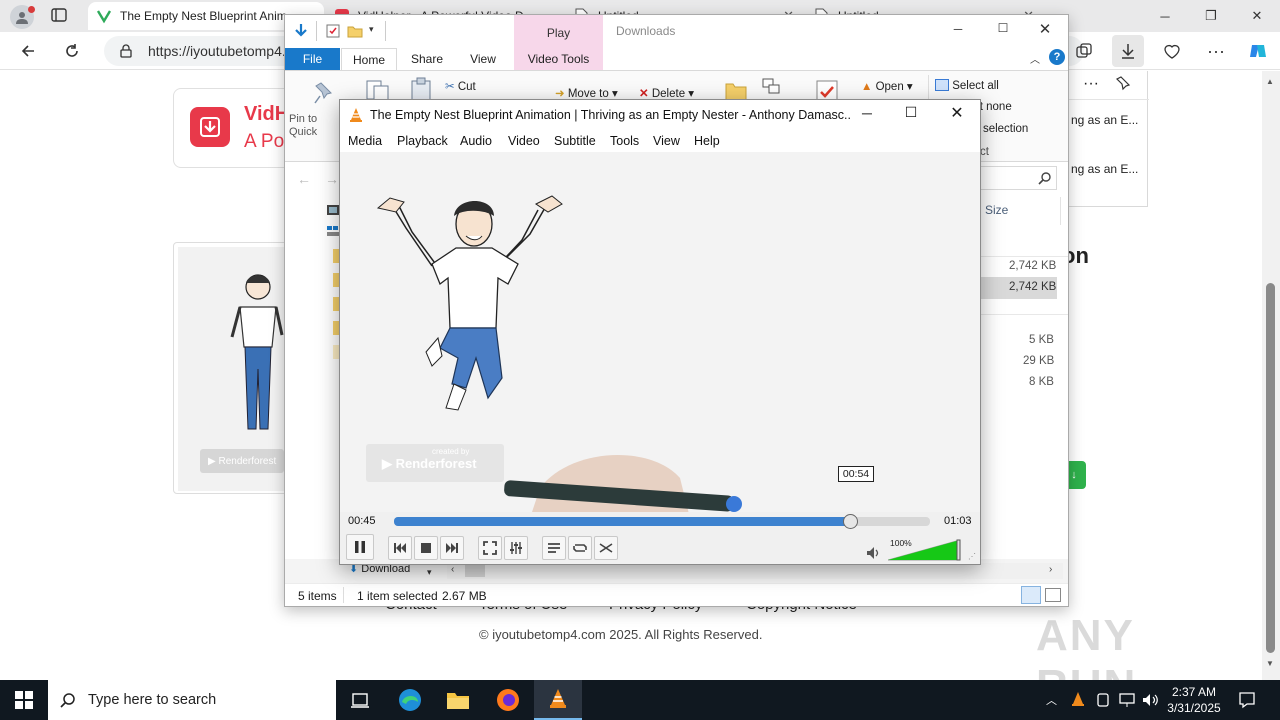  What do you see at coordinates (1247, 700) in the screenshot?
I see `notifications-icon` at bounding box center [1247, 700].